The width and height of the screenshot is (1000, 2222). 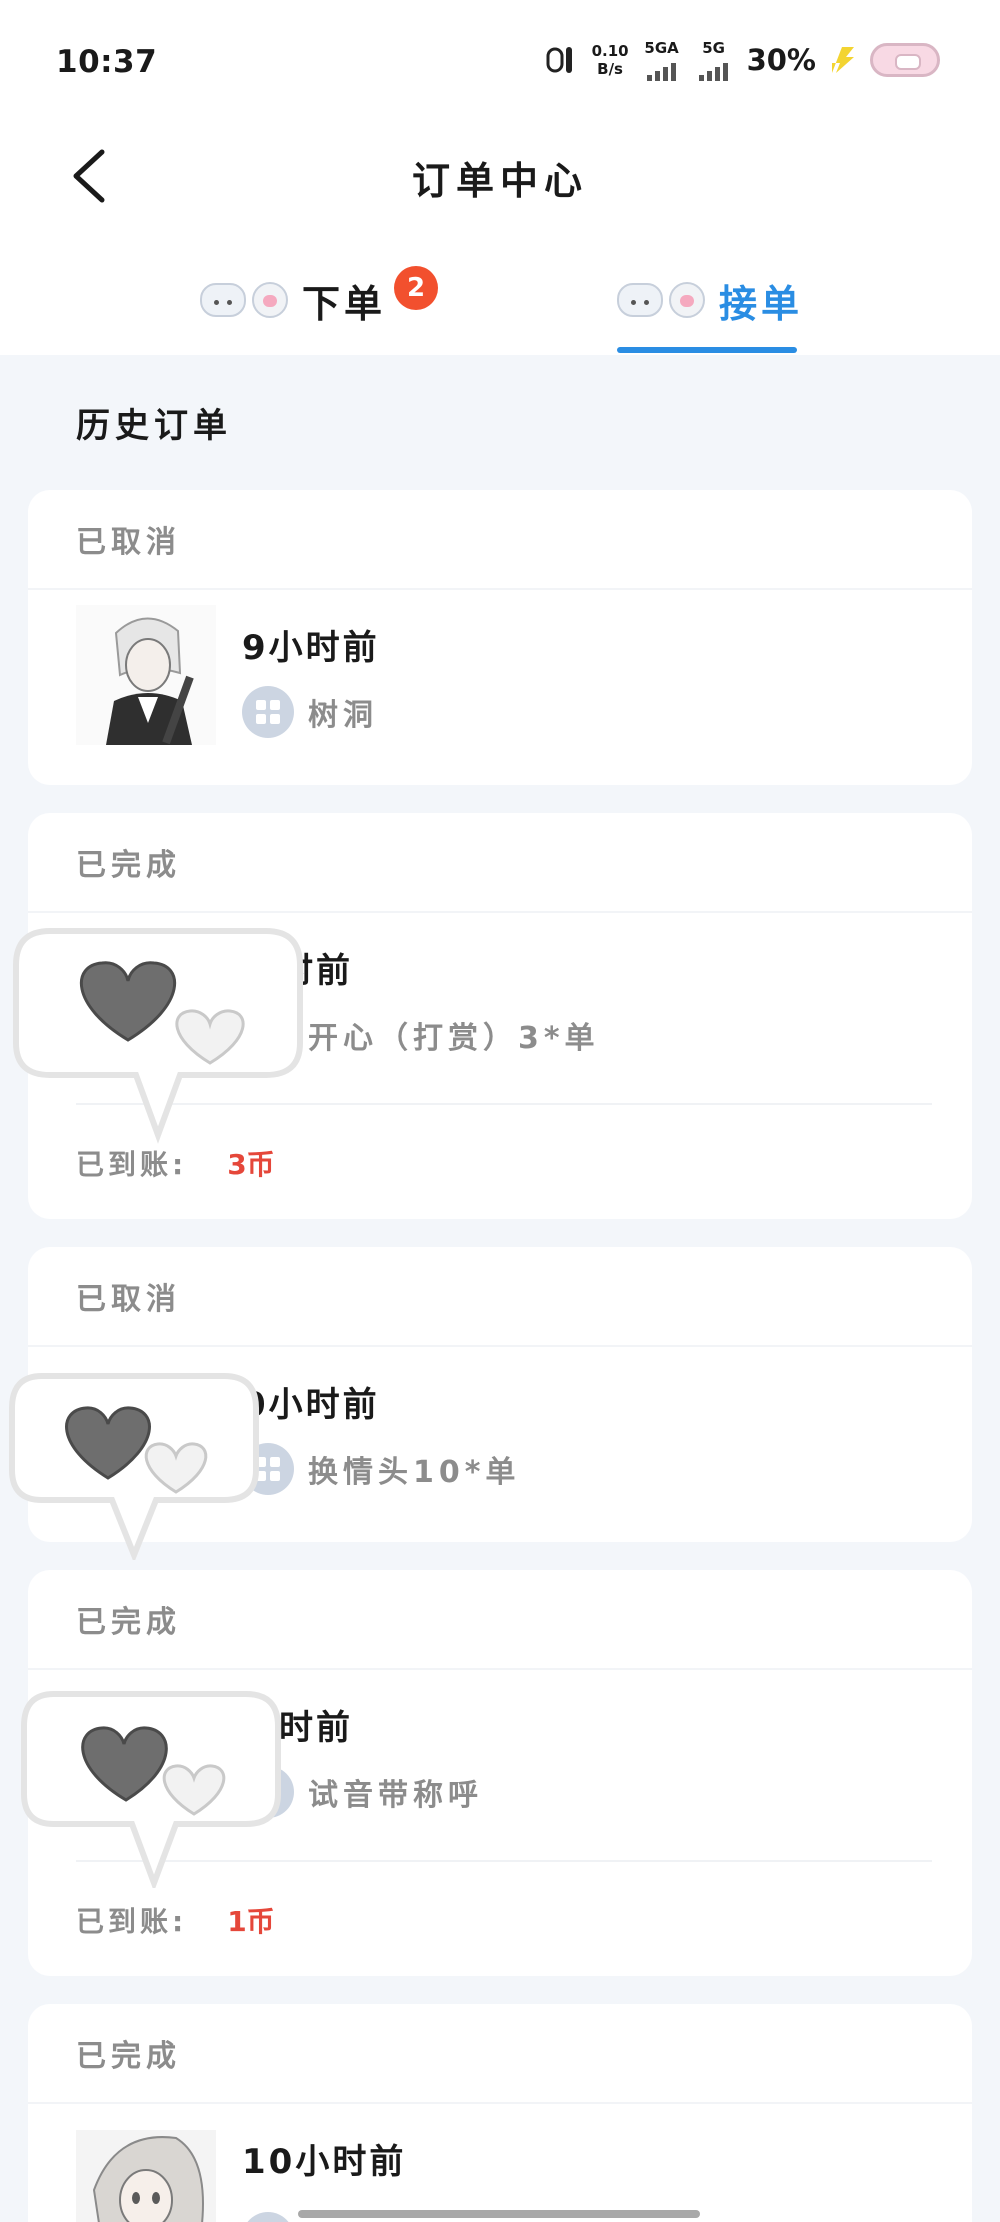 What do you see at coordinates (251, 1164) in the screenshot?
I see `payment-amount: 3币` at bounding box center [251, 1164].